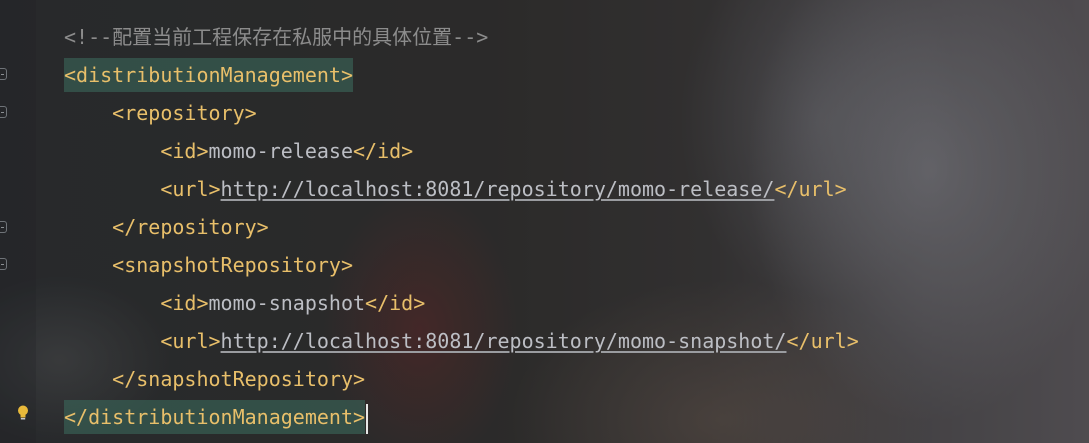 Image resolution: width=1089 pixels, height=443 pixels. Describe the element at coordinates (18, 221) in the screenshot. I see `editor-gutter` at that location.